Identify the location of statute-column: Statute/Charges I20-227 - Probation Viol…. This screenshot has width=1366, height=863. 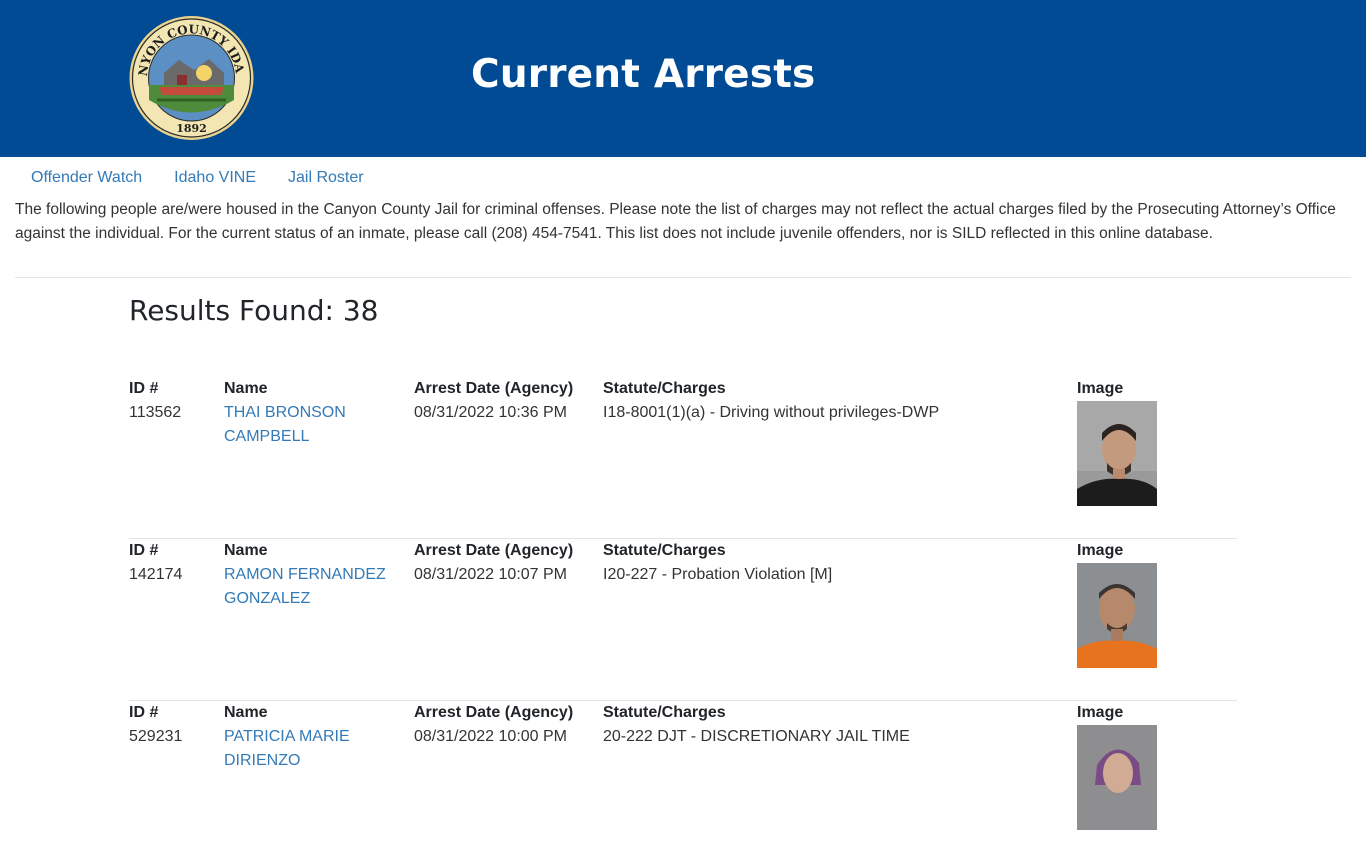
(838, 563).